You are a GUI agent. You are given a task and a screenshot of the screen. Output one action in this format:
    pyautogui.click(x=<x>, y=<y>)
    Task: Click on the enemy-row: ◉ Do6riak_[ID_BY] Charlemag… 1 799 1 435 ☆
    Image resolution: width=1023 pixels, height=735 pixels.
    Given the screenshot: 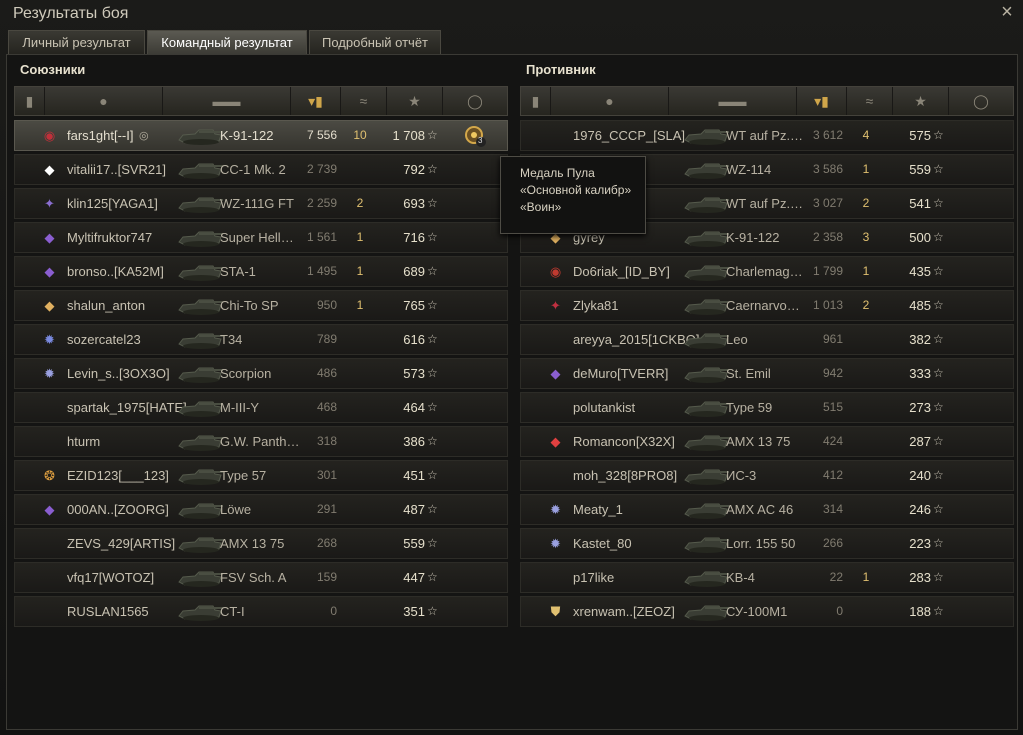 What is the action you would take?
    pyautogui.click(x=767, y=271)
    